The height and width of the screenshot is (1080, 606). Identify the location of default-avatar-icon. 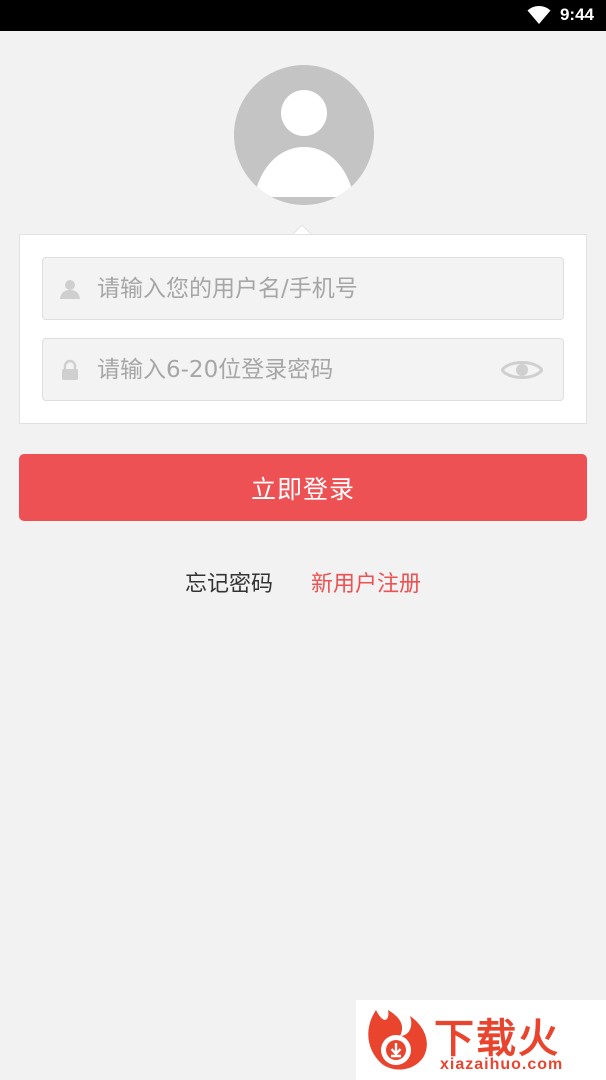
(304, 135).